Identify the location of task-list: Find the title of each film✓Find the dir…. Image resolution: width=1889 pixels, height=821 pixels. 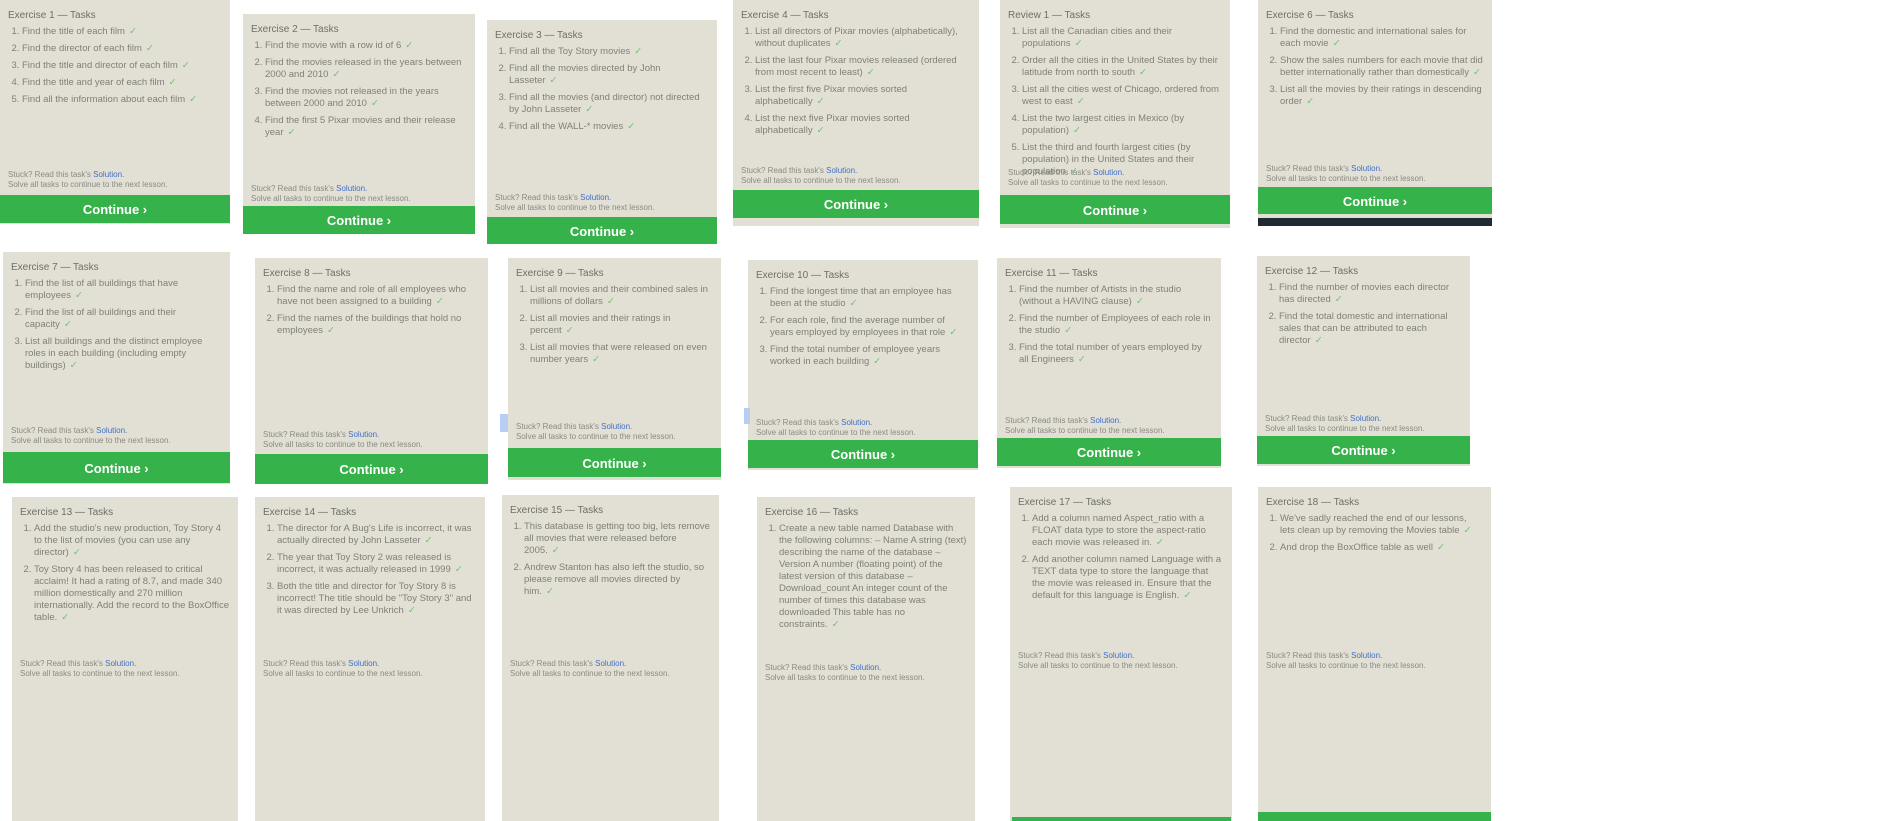
(115, 66).